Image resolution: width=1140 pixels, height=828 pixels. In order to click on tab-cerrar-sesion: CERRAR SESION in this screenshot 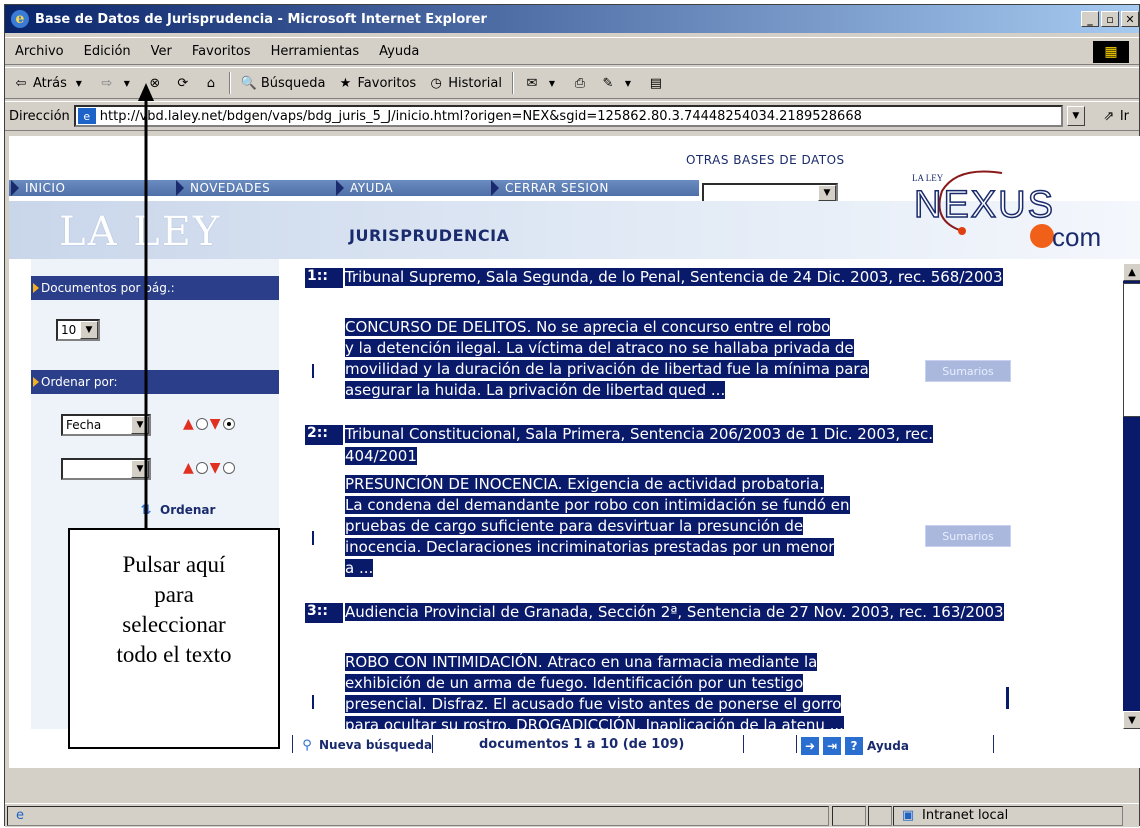, I will do `click(594, 188)`.